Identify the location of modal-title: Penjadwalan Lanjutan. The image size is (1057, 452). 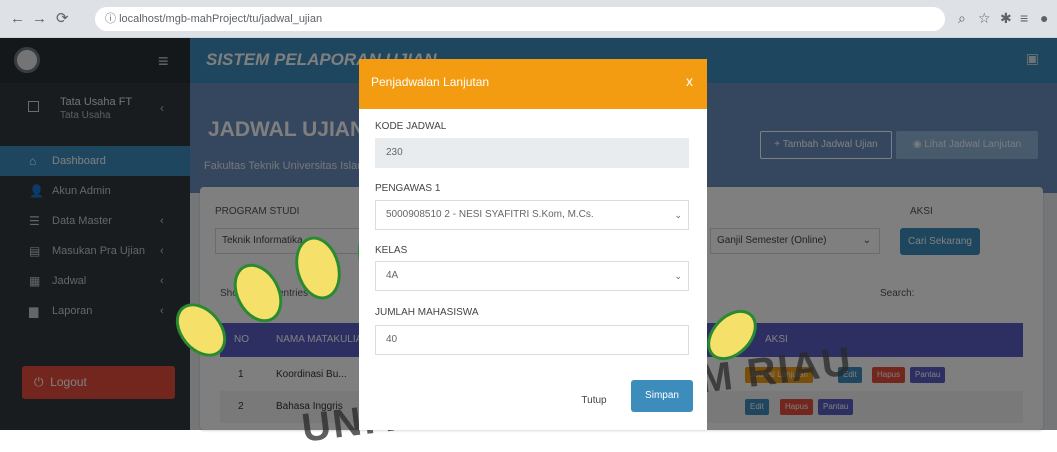
(430, 82).